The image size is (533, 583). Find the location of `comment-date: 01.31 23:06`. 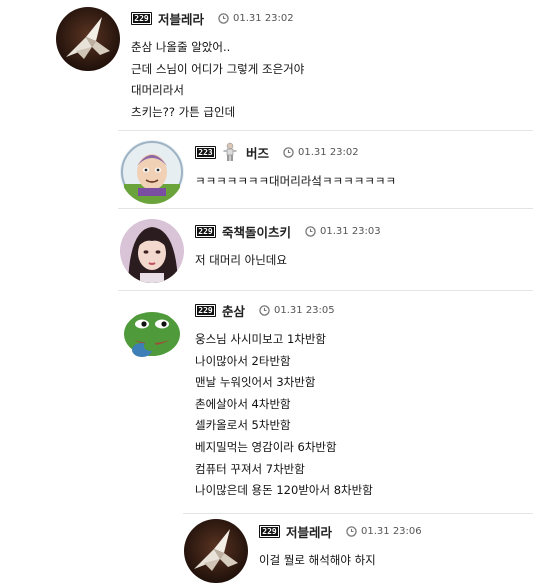

comment-date: 01.31 23:06 is located at coordinates (391, 531).